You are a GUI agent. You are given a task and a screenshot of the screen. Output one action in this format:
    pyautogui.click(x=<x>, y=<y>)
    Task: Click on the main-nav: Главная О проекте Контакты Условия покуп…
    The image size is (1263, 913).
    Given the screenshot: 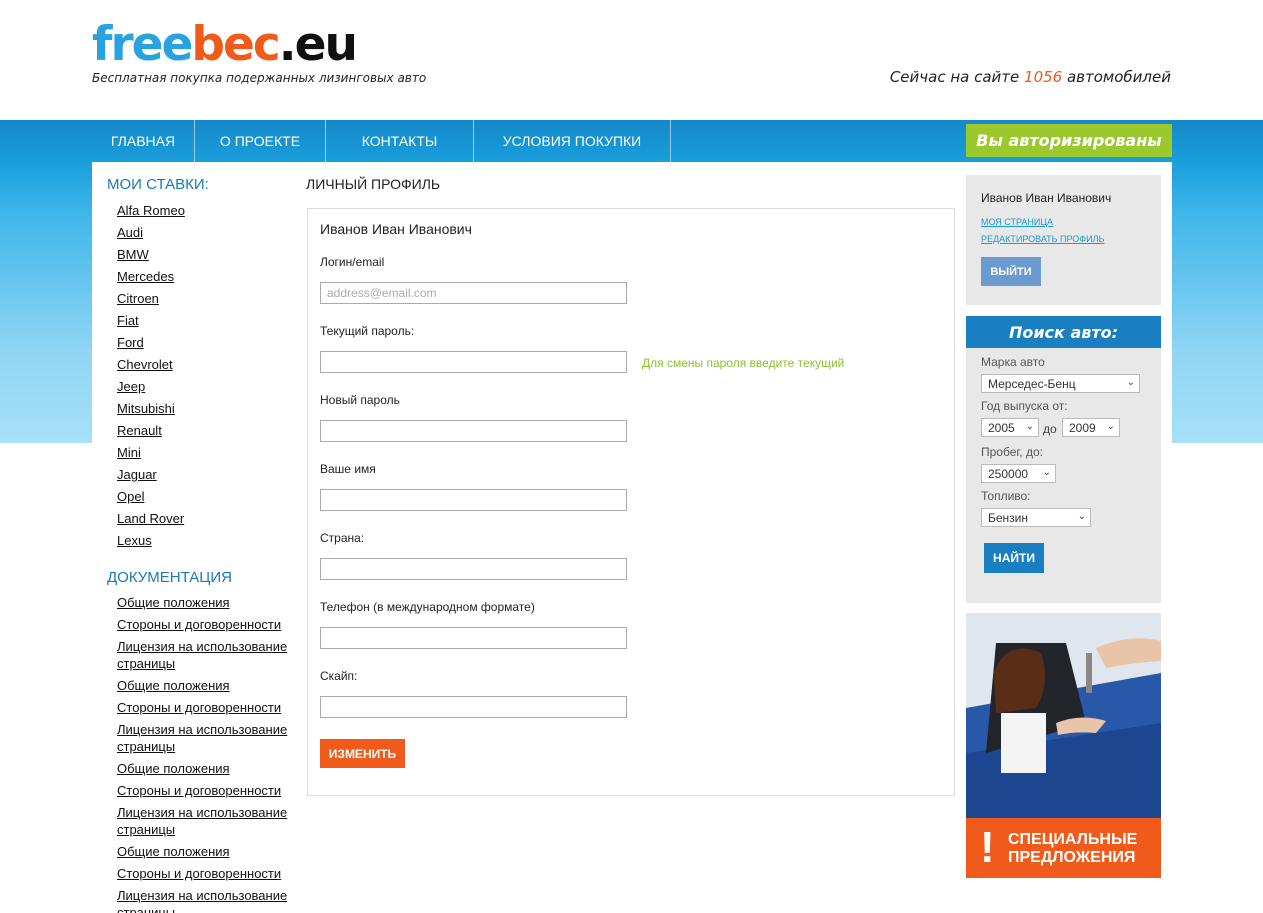 What is the action you would take?
    pyautogui.click(x=381, y=141)
    